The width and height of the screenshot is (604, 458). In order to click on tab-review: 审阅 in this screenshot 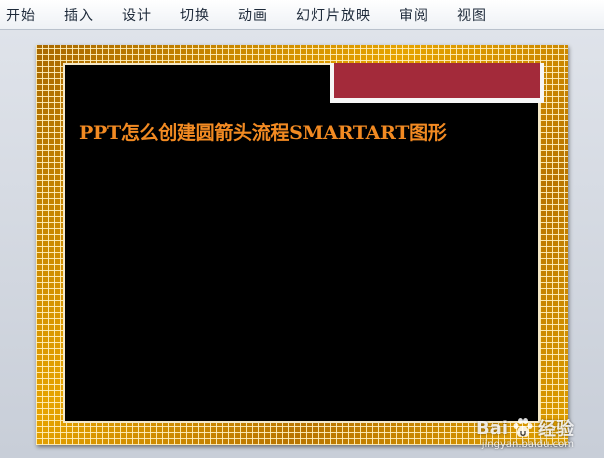, I will do `click(414, 15)`.